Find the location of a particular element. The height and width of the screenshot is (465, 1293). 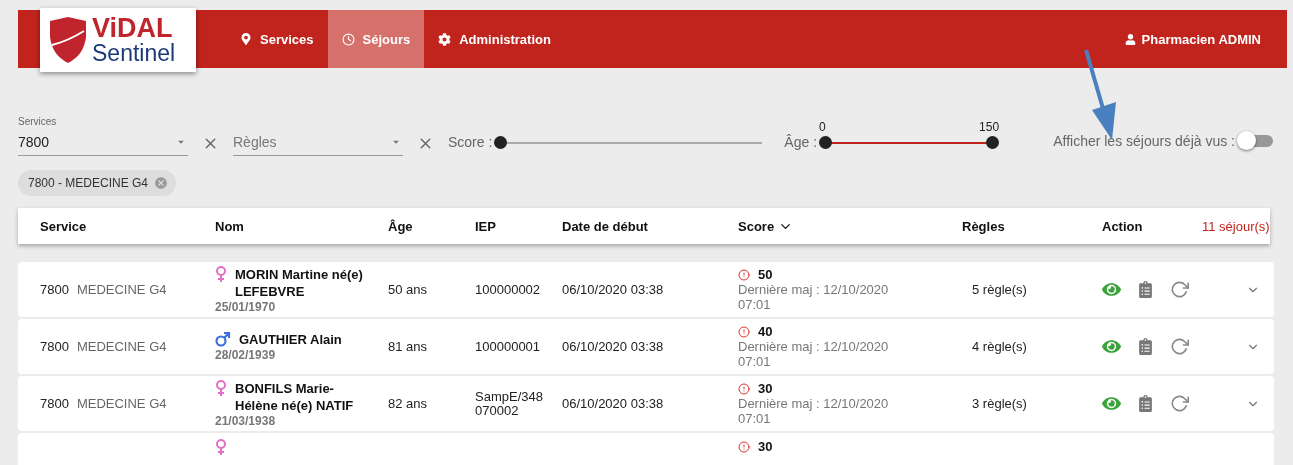

nav-tab: Séjours is located at coordinates (376, 39).